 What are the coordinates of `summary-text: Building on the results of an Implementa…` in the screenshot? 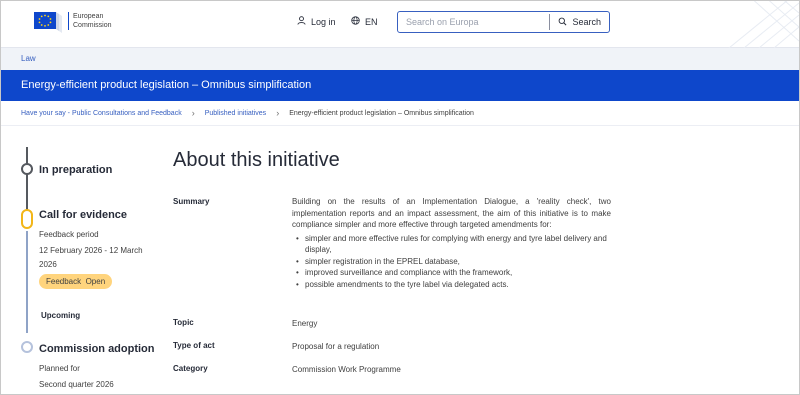 It's located at (451, 213).